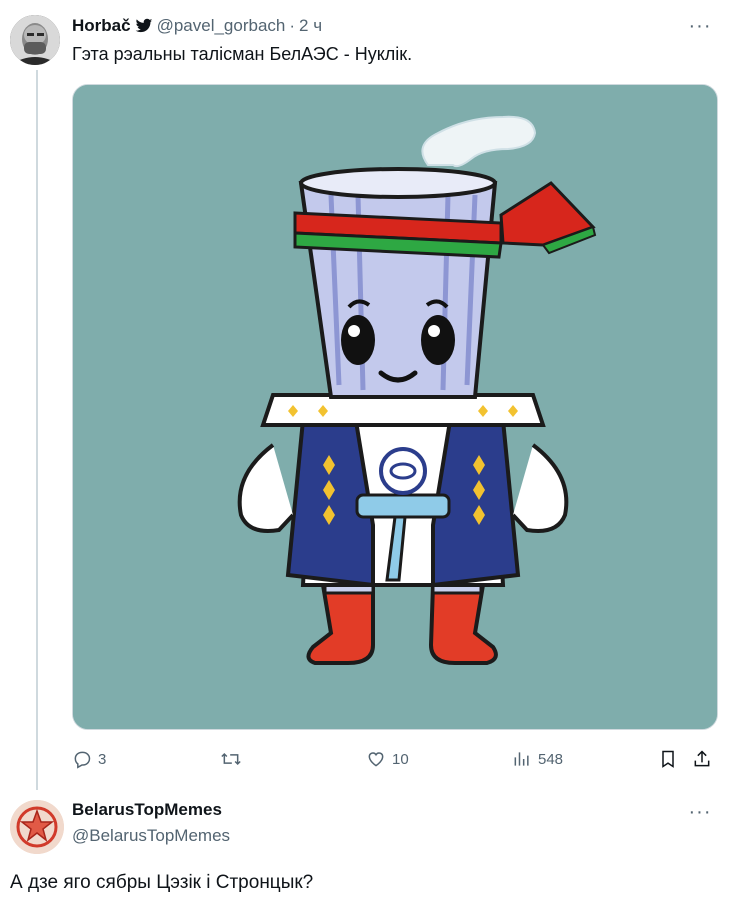 This screenshot has height=909, width=732. Describe the element at coordinates (162, 882) in the screenshot. I see `reply-text: А дзе яго сябры Цэзік і Стронцык?` at that location.